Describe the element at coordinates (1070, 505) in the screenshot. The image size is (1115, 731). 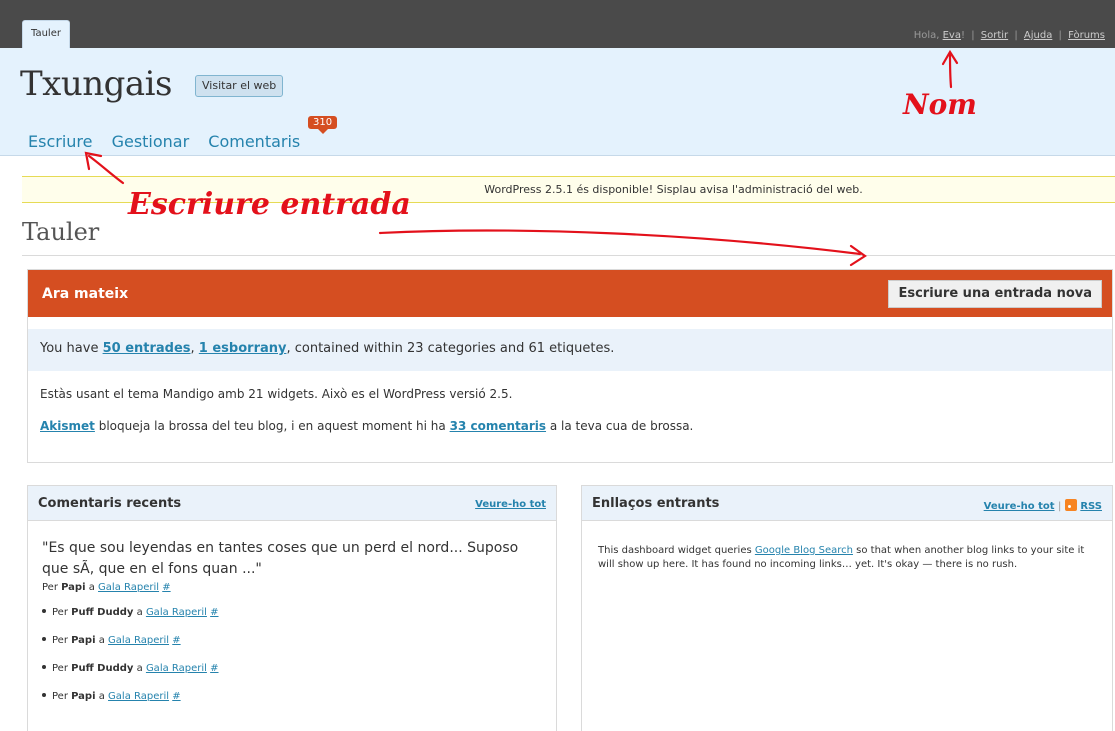
I see `rss-icon` at that location.